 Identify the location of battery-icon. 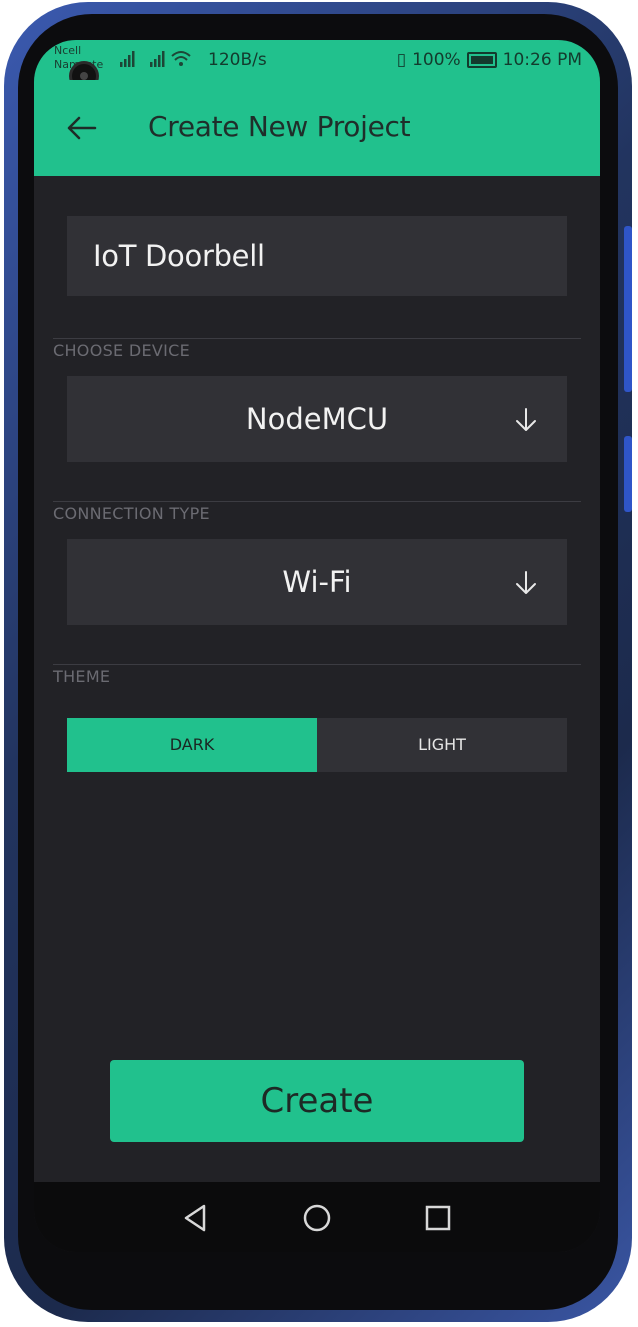
(481, 60).